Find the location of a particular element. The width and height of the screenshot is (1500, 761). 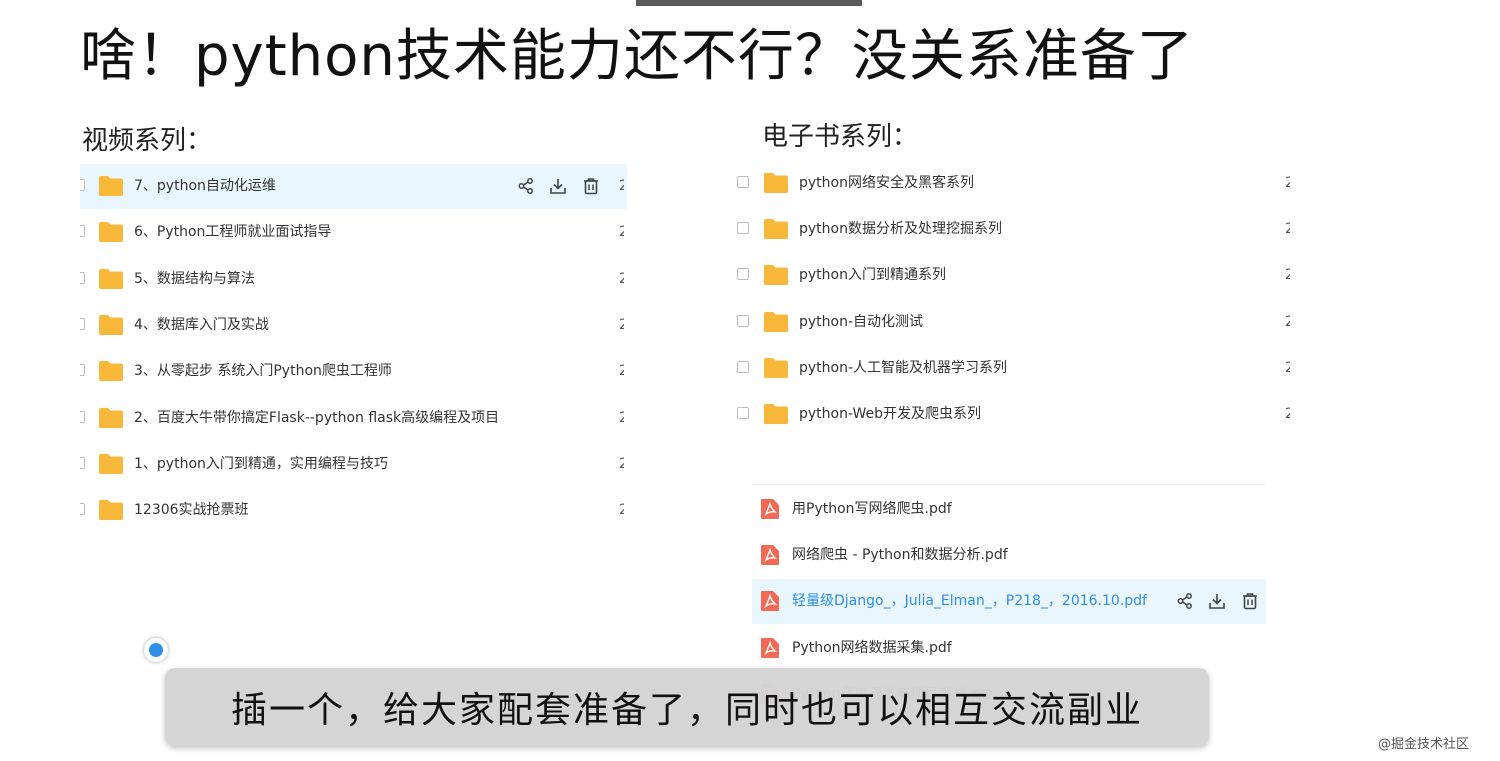

watermark: @掘金技术社区 is located at coordinates (1424, 744).